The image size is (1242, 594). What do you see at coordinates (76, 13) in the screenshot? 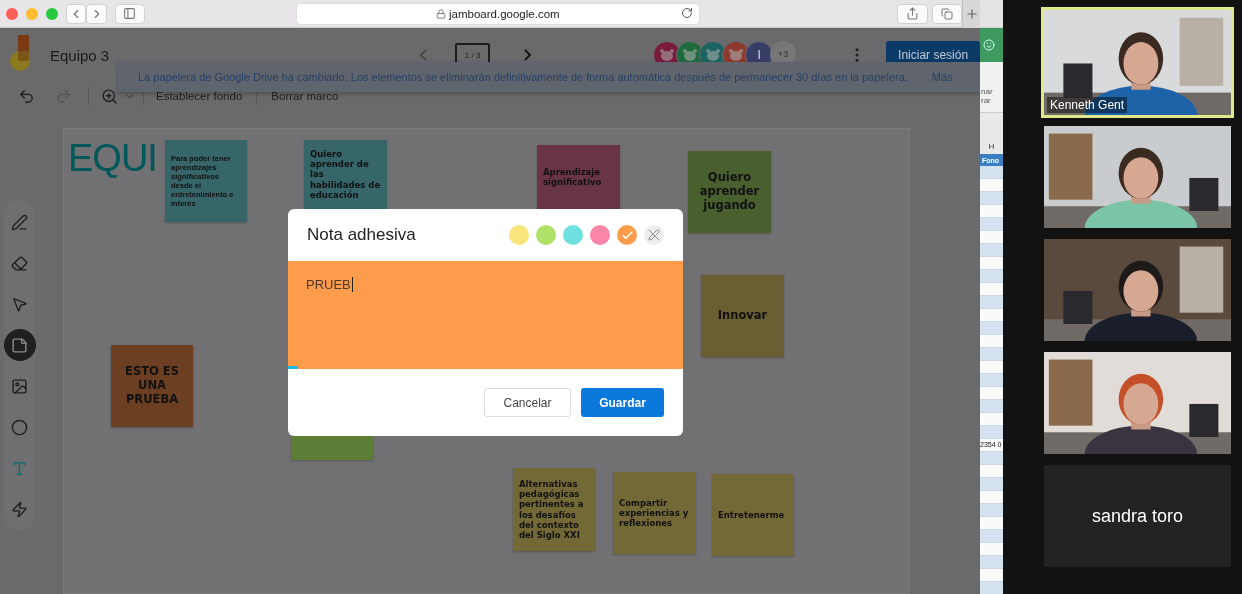
I see `back-button` at bounding box center [76, 13].